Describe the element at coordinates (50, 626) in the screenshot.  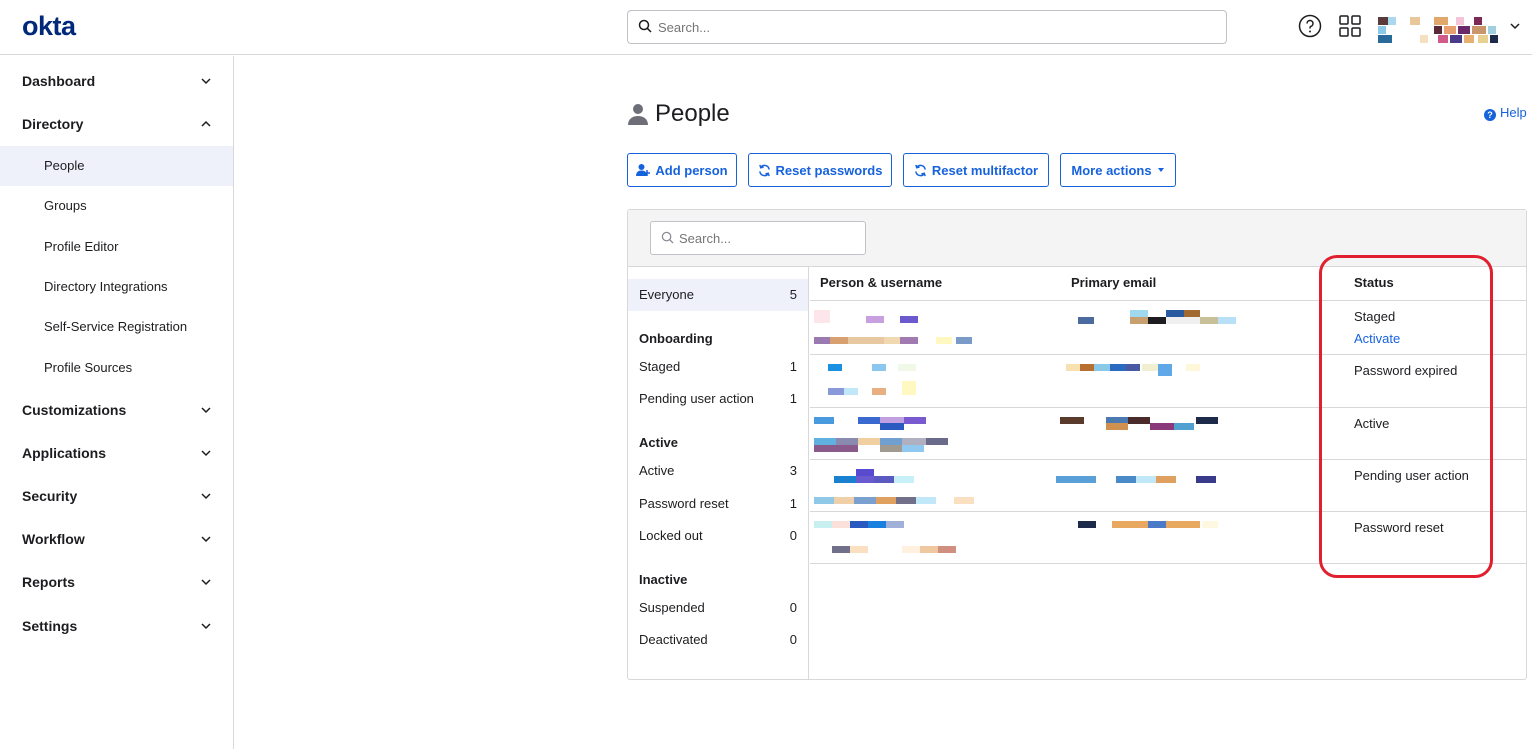
I see `sidebar-section-label: Settings` at that location.